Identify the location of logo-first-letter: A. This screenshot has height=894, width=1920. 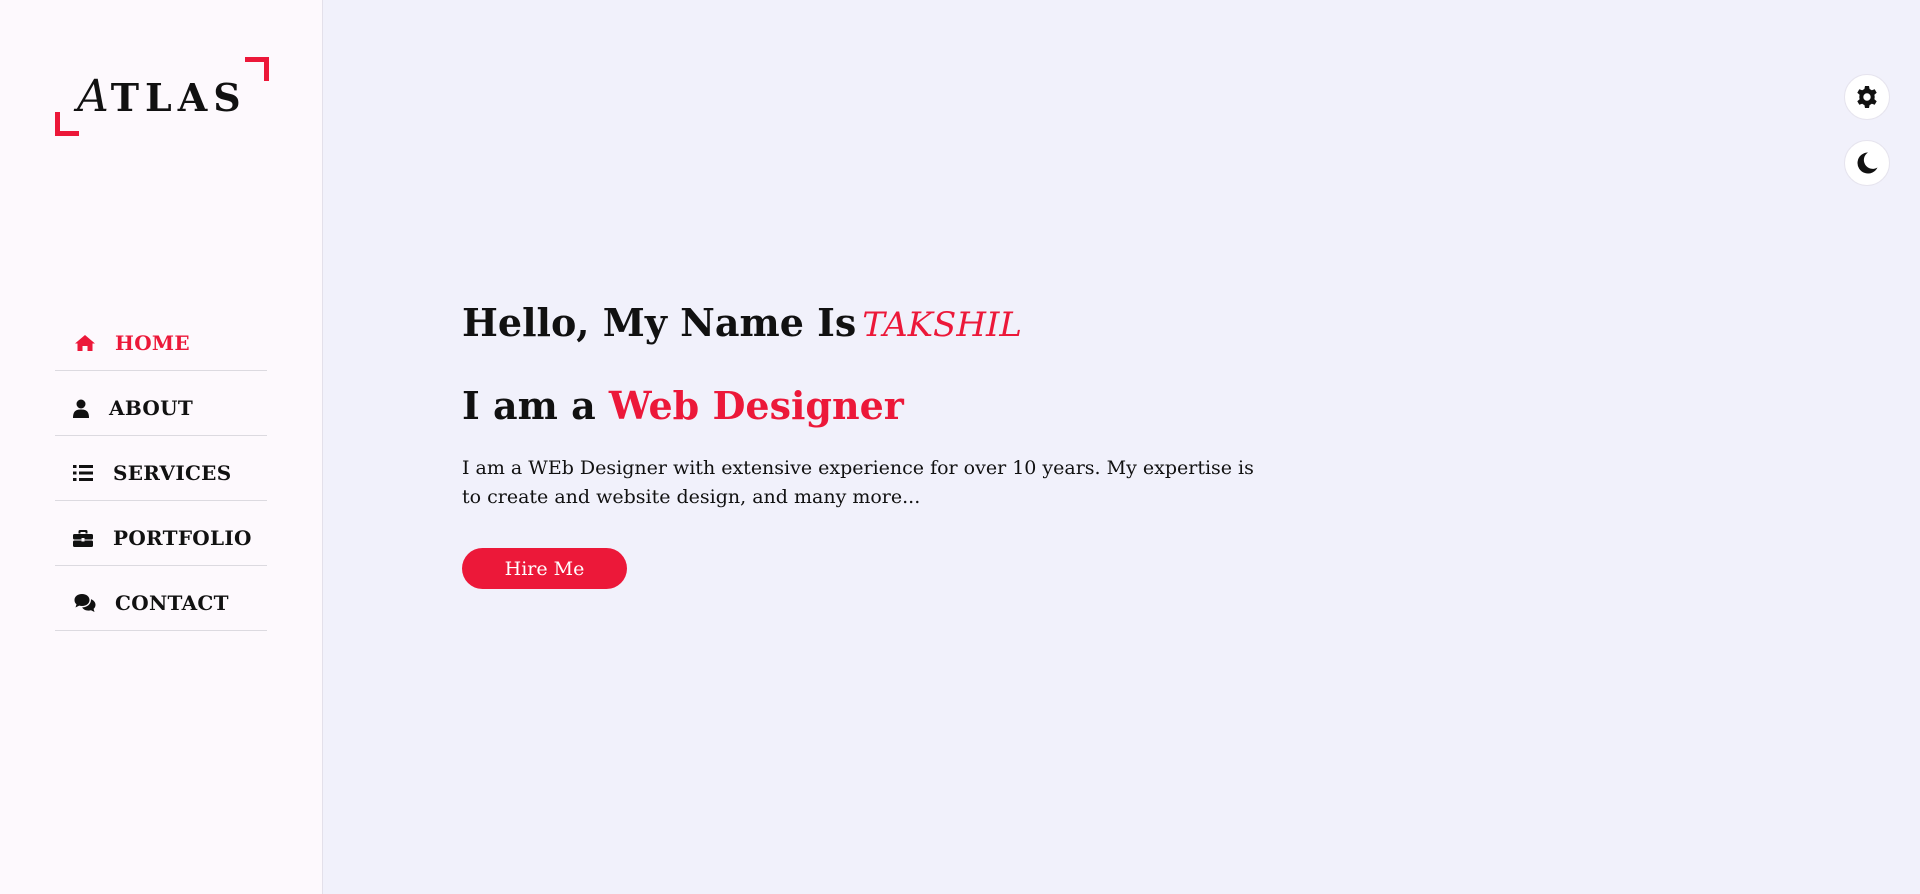
(94, 96).